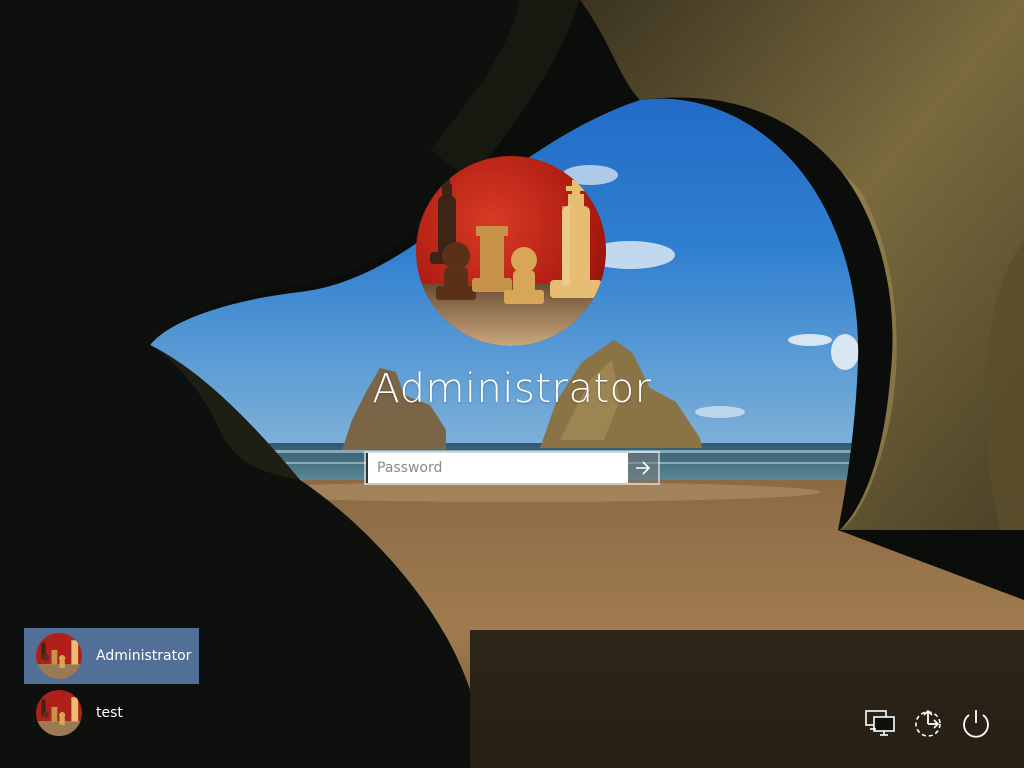 This screenshot has height=768, width=1024. I want to click on ease-of-access-icon, so click(928, 723).